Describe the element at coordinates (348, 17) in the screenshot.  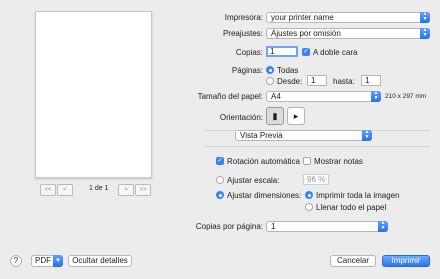
I see `printer-select: your printer name ▲ ▼` at that location.